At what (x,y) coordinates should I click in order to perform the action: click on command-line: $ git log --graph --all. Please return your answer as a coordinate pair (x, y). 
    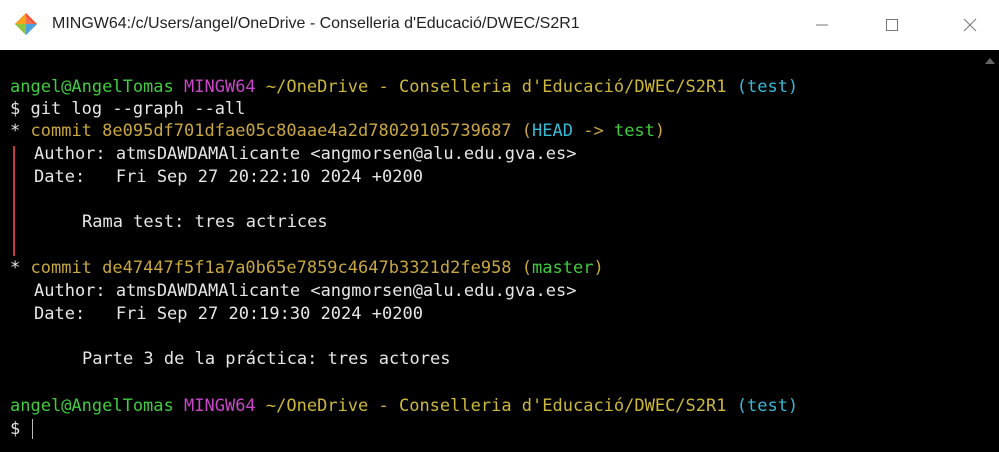
    Looking at the image, I should click on (128, 109).